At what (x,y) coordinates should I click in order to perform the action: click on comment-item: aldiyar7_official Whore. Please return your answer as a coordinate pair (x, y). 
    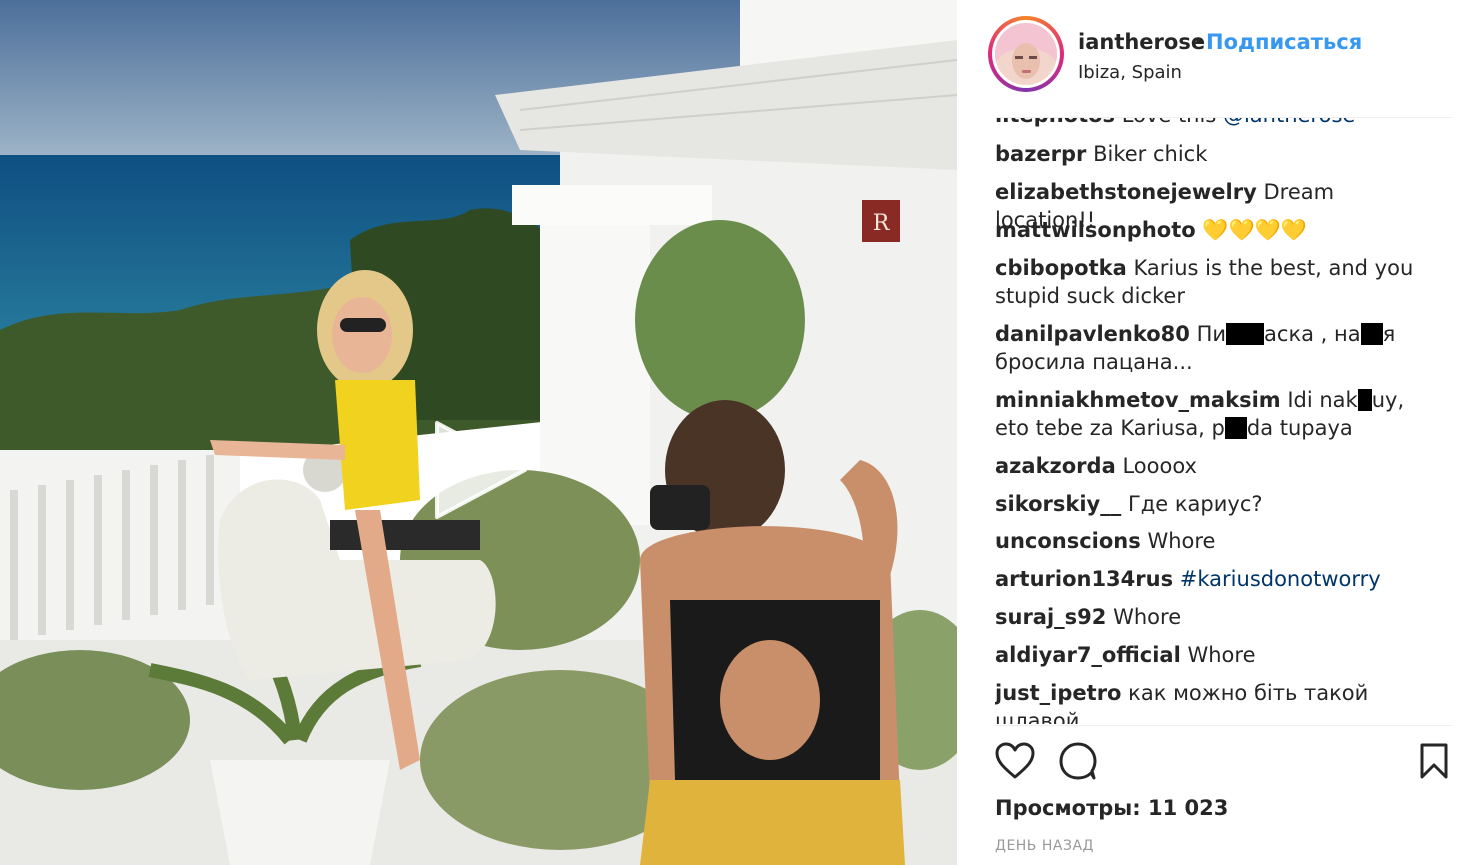
    Looking at the image, I should click on (1215, 655).